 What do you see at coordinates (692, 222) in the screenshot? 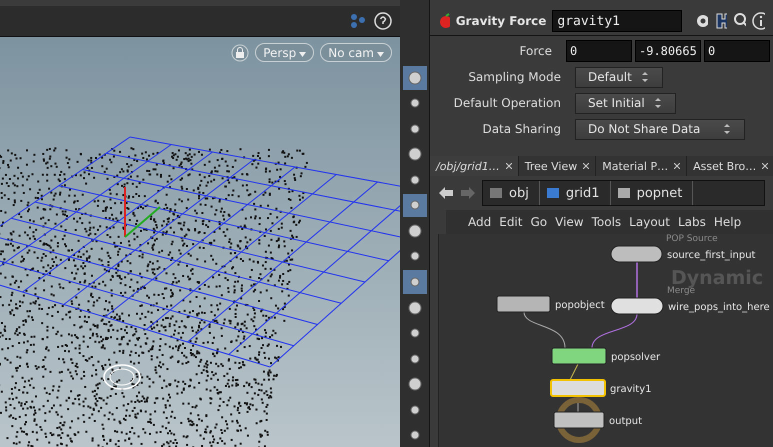
I see `menu-item: Labs` at bounding box center [692, 222].